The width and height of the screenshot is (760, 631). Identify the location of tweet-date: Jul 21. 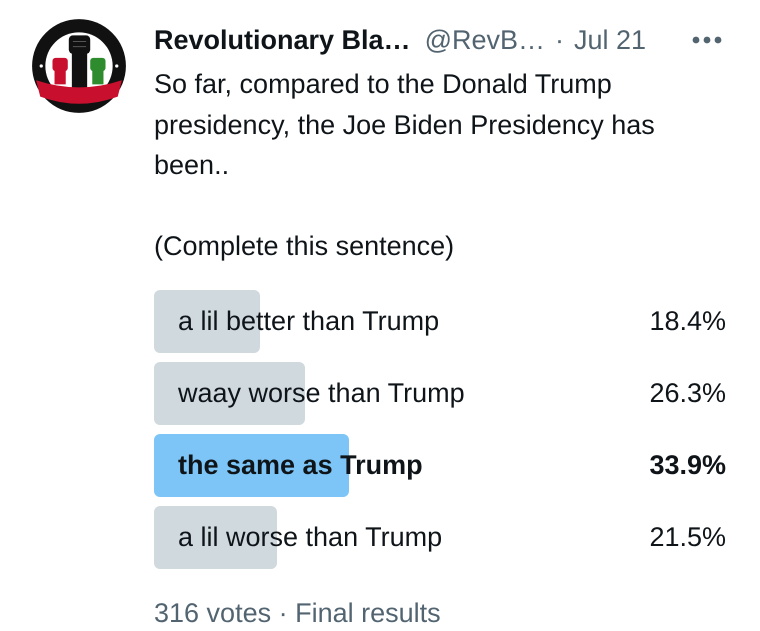
(610, 40).